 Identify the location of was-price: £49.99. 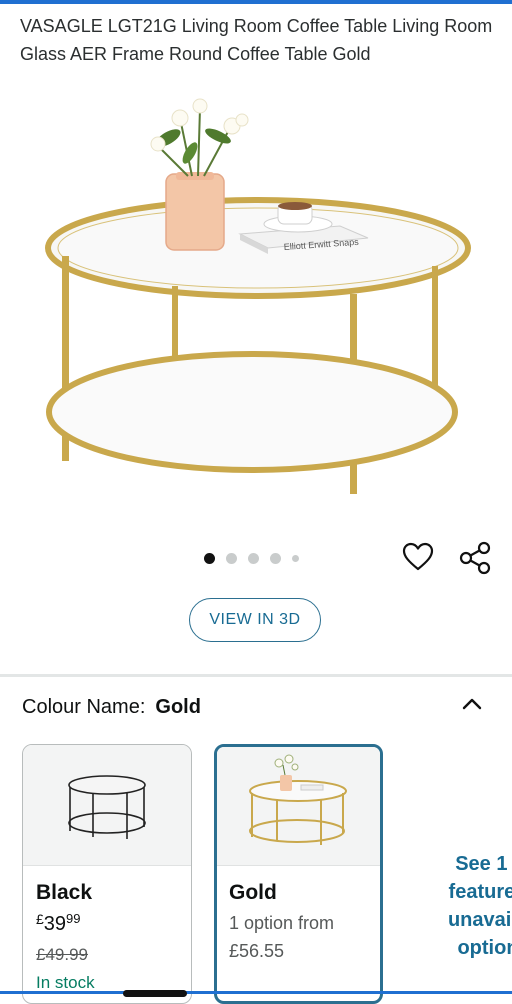
(62, 954).